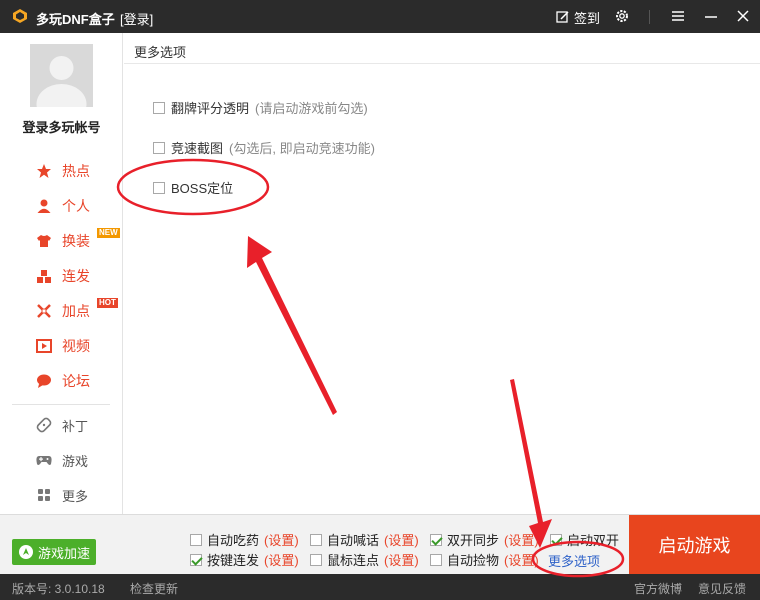  I want to click on sidebar-item-label: 连发, so click(76, 276).